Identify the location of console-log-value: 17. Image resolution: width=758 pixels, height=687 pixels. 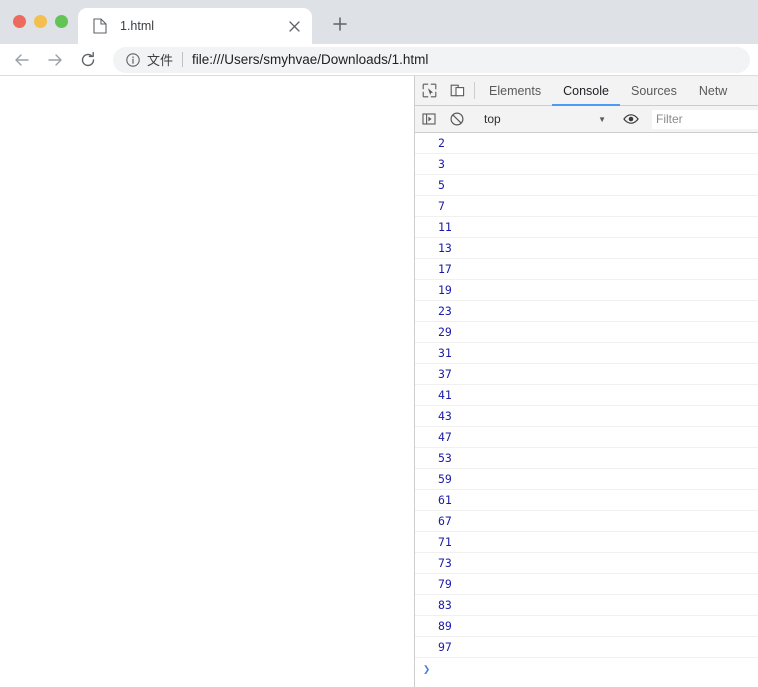
(445, 269).